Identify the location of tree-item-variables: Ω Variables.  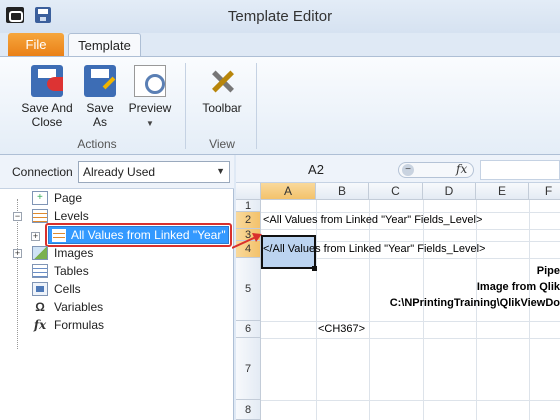
(67, 307).